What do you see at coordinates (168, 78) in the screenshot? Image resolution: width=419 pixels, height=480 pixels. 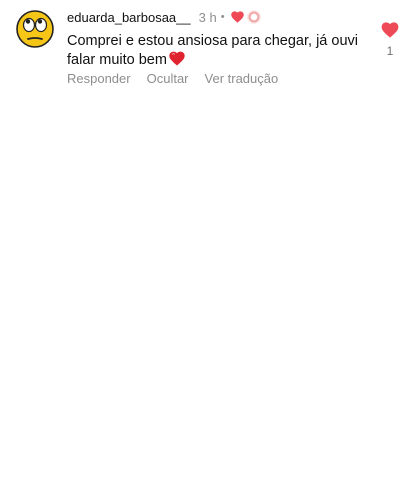 I see `hide-button: Ocultar` at bounding box center [168, 78].